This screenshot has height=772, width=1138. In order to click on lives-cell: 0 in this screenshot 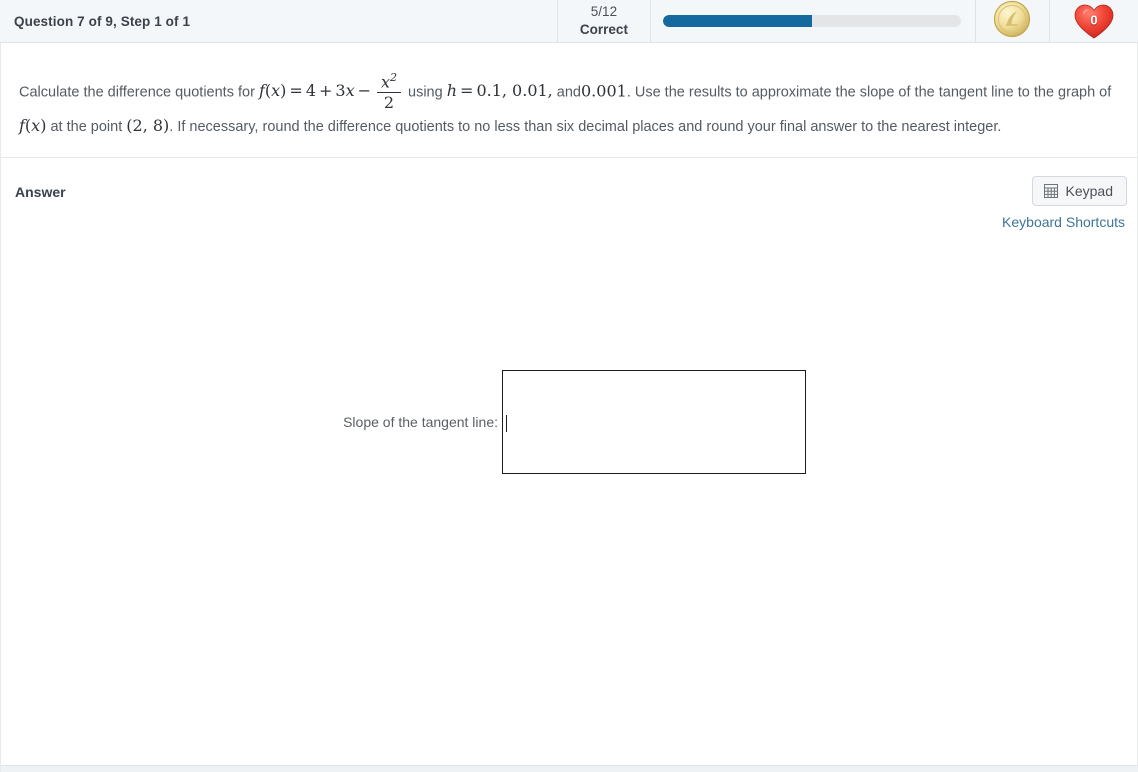, I will do `click(1094, 21)`.